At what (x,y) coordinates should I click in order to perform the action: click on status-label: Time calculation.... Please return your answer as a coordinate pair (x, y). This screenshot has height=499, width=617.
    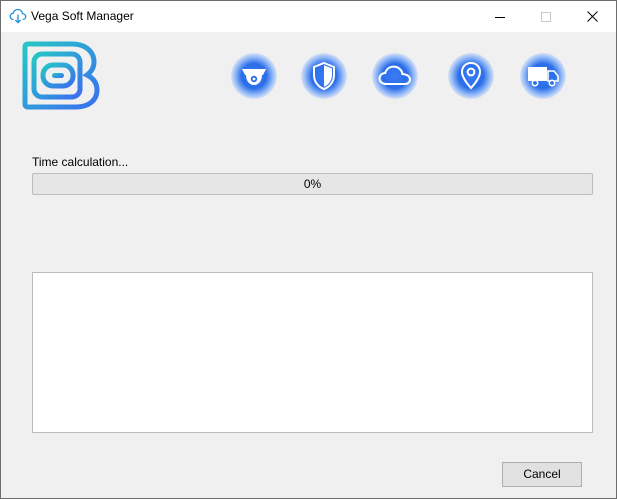
    Looking at the image, I should click on (80, 162).